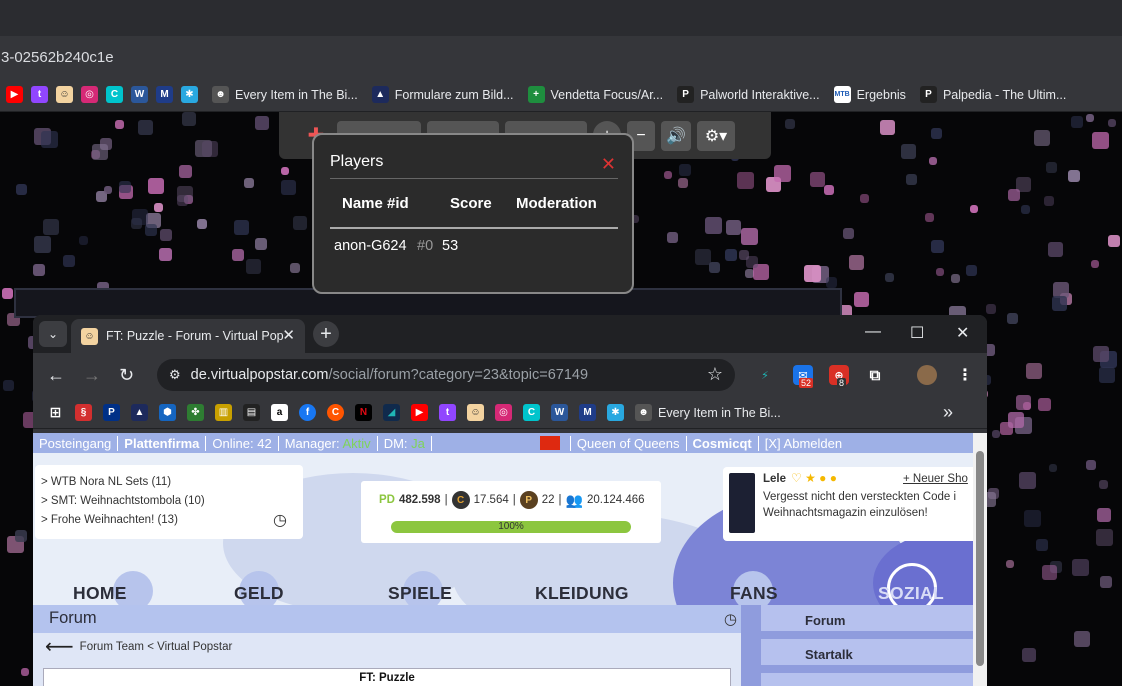 Image resolution: width=1122 pixels, height=686 pixels. I want to click on scrollbar, so click(980, 559).